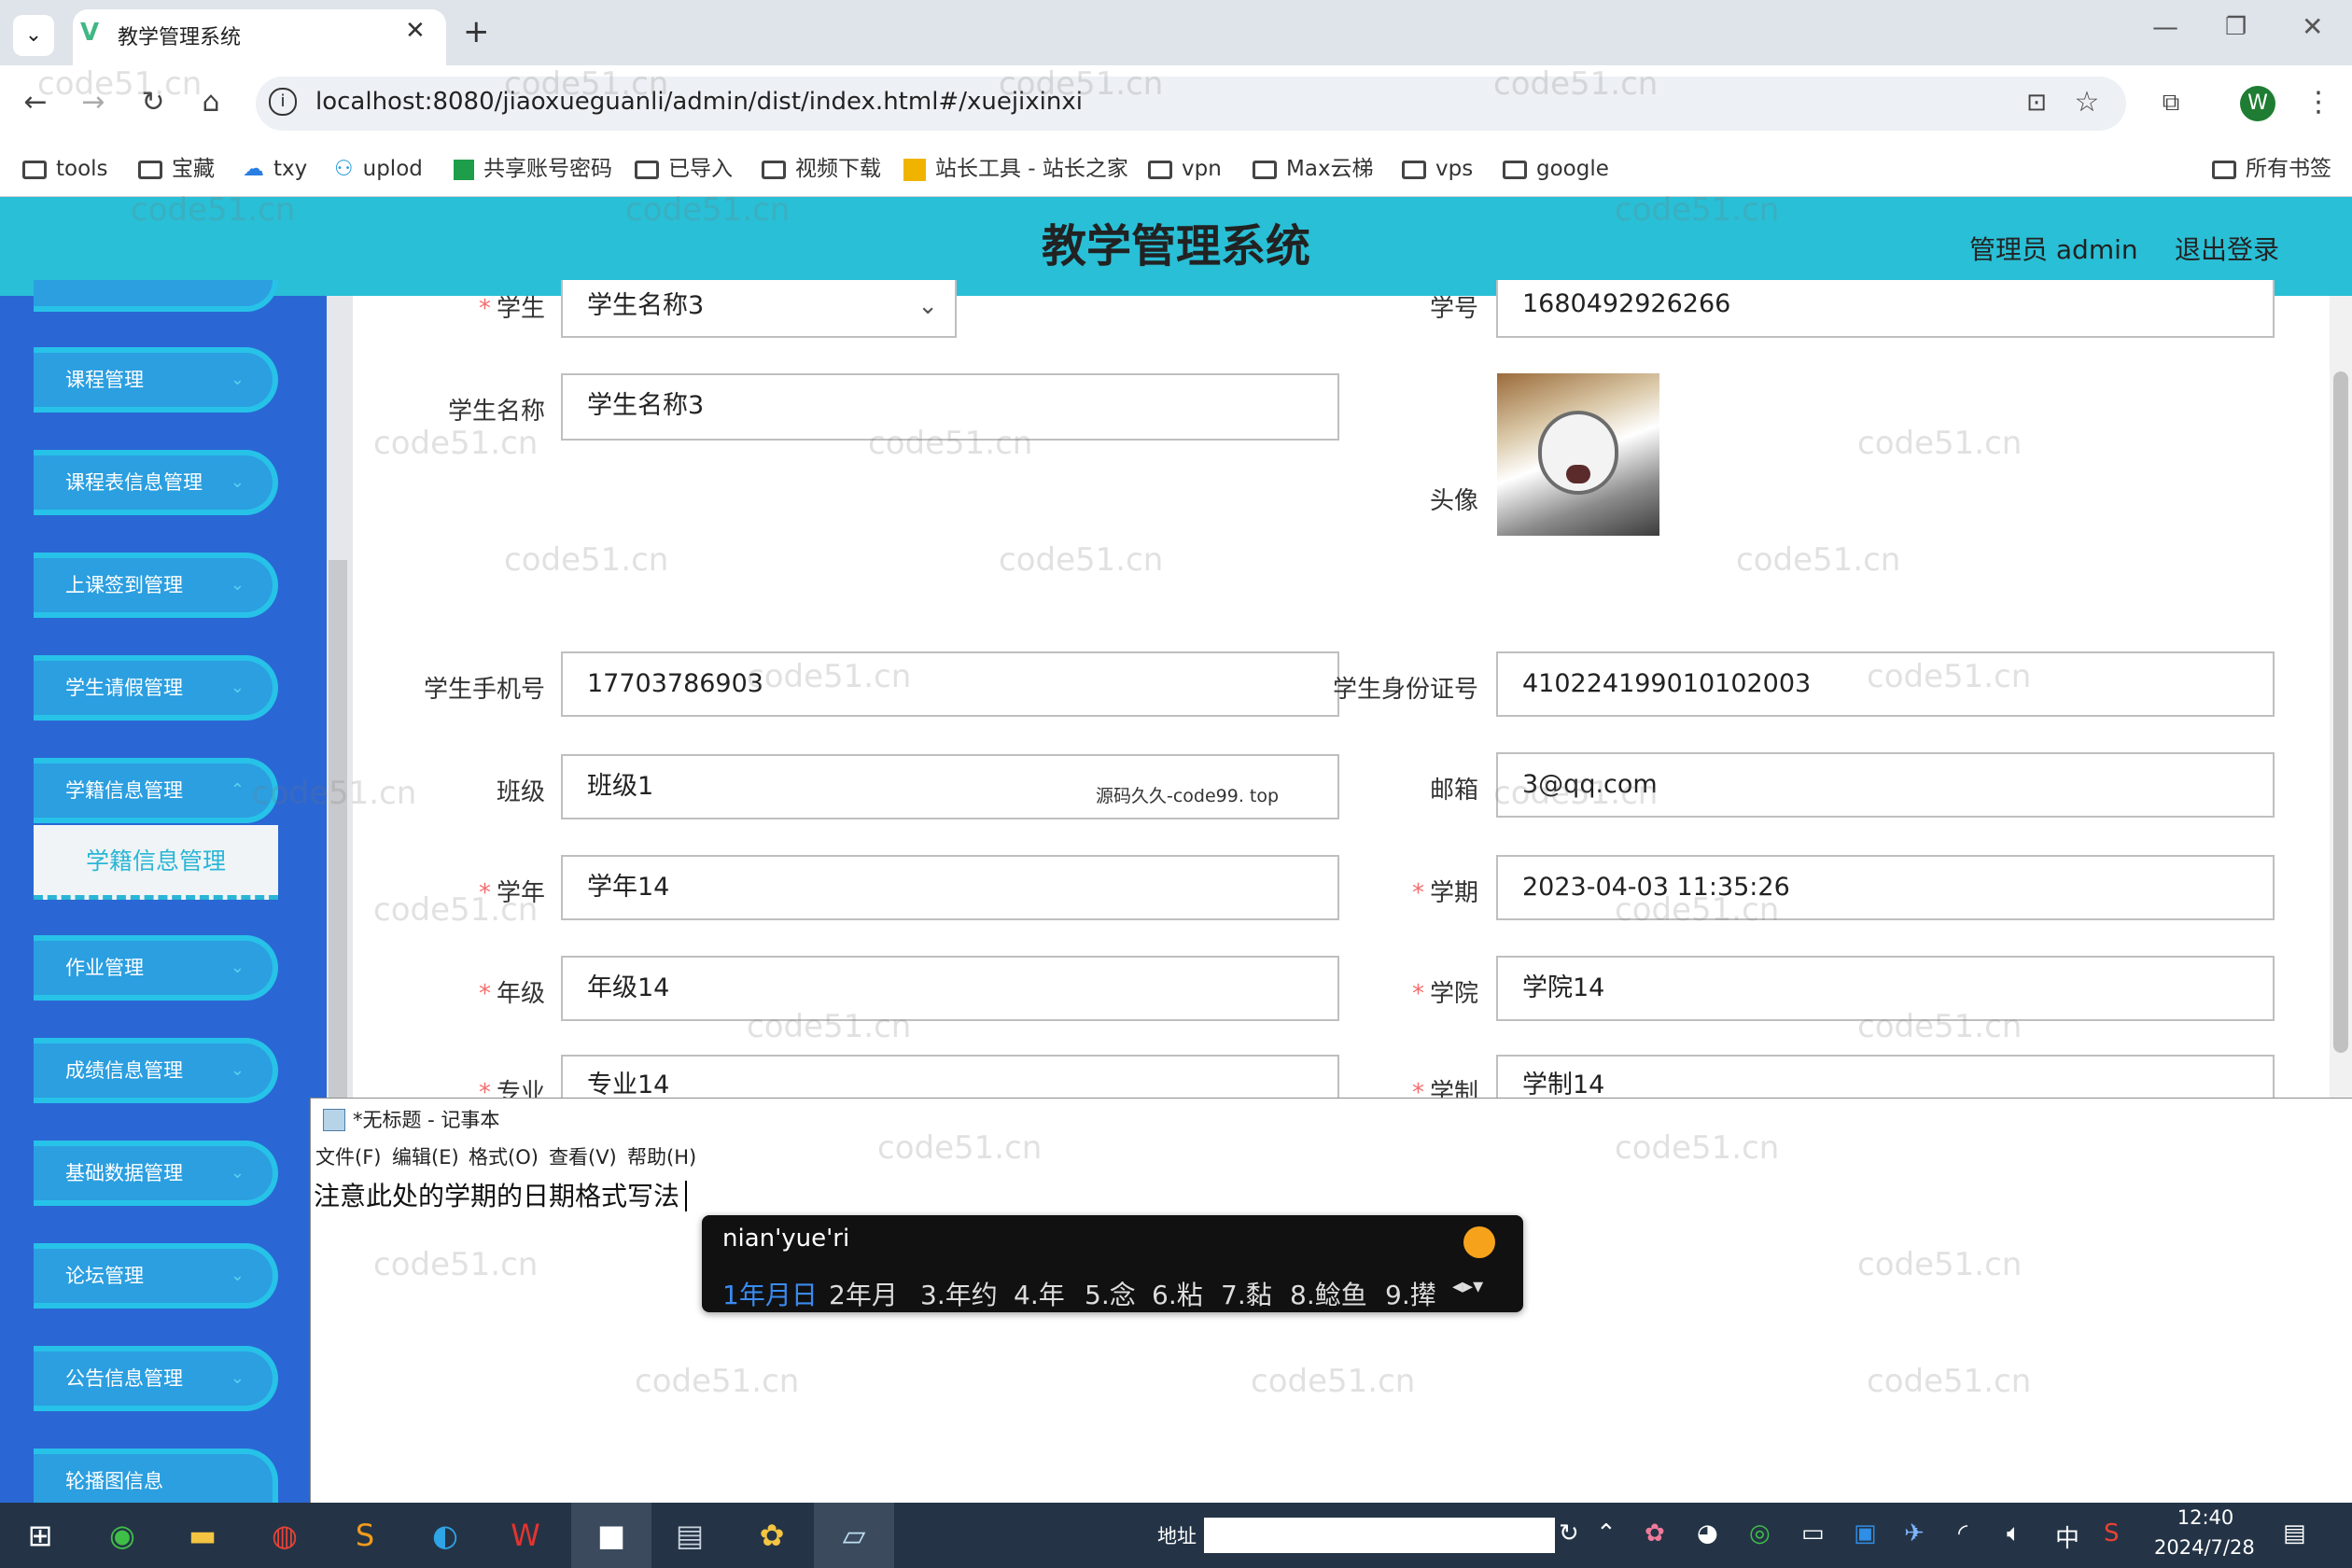 Image resolution: width=2352 pixels, height=1568 pixels. What do you see at coordinates (156, 1276) in the screenshot?
I see `sidebar-item-forum: 论坛管理 ⌄` at bounding box center [156, 1276].